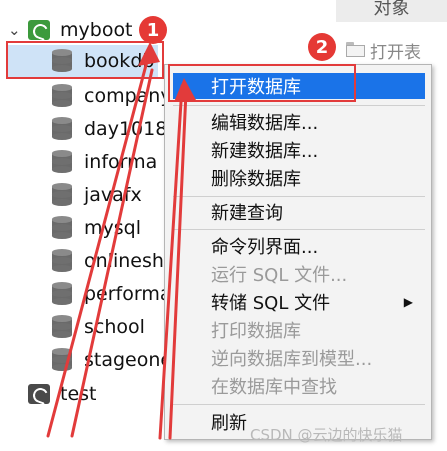  I want to click on tree-item-database: informa, so click(104, 162).